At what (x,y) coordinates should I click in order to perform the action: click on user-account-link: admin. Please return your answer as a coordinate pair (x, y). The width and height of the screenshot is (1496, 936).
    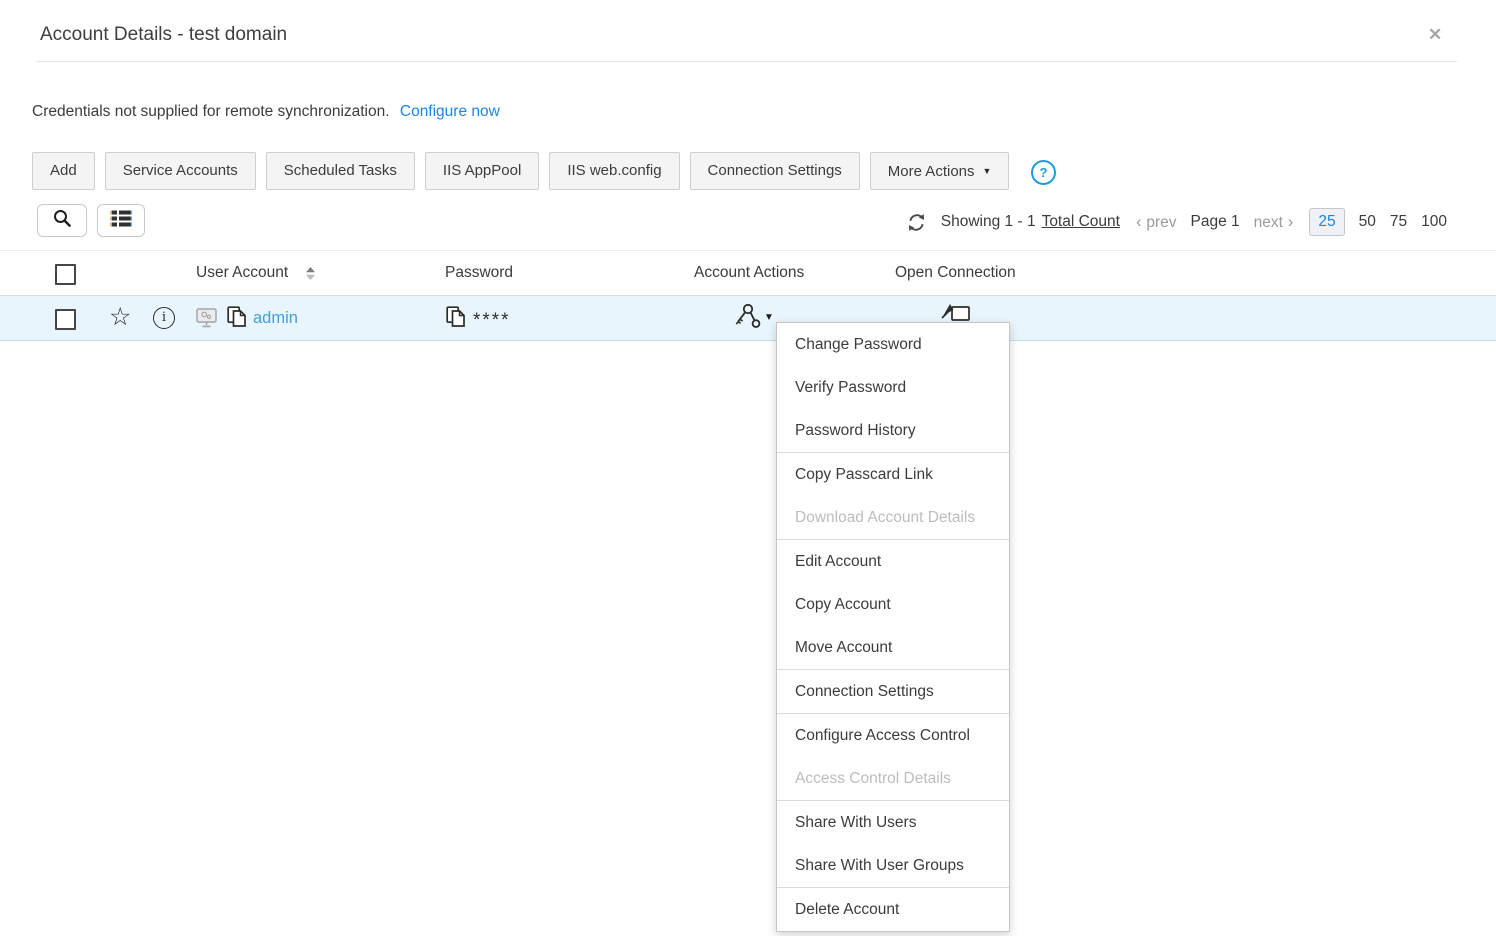
    Looking at the image, I should click on (275, 318).